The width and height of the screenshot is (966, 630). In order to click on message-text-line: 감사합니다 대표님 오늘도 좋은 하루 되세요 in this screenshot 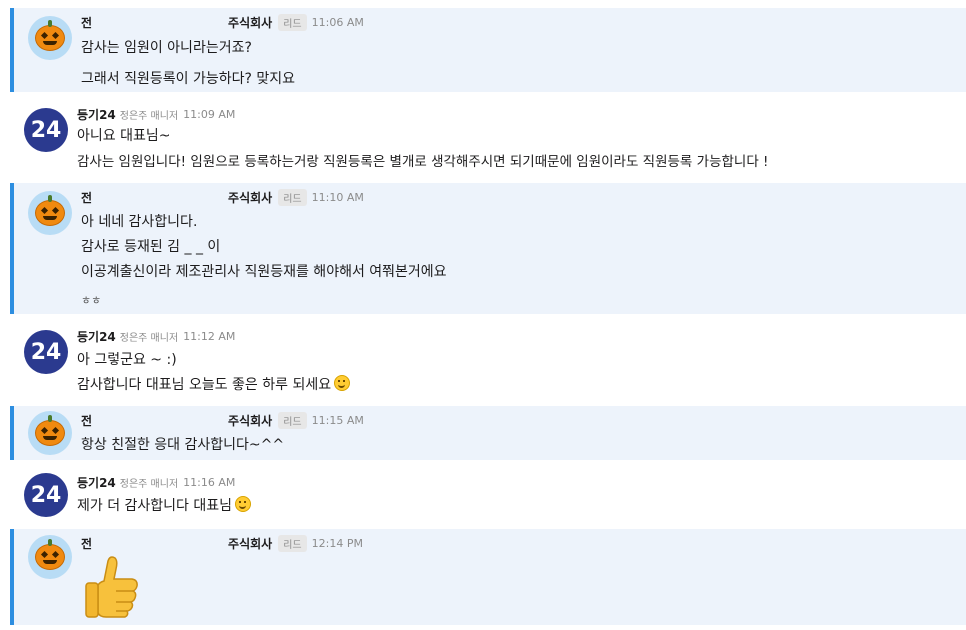, I will do `click(214, 384)`.